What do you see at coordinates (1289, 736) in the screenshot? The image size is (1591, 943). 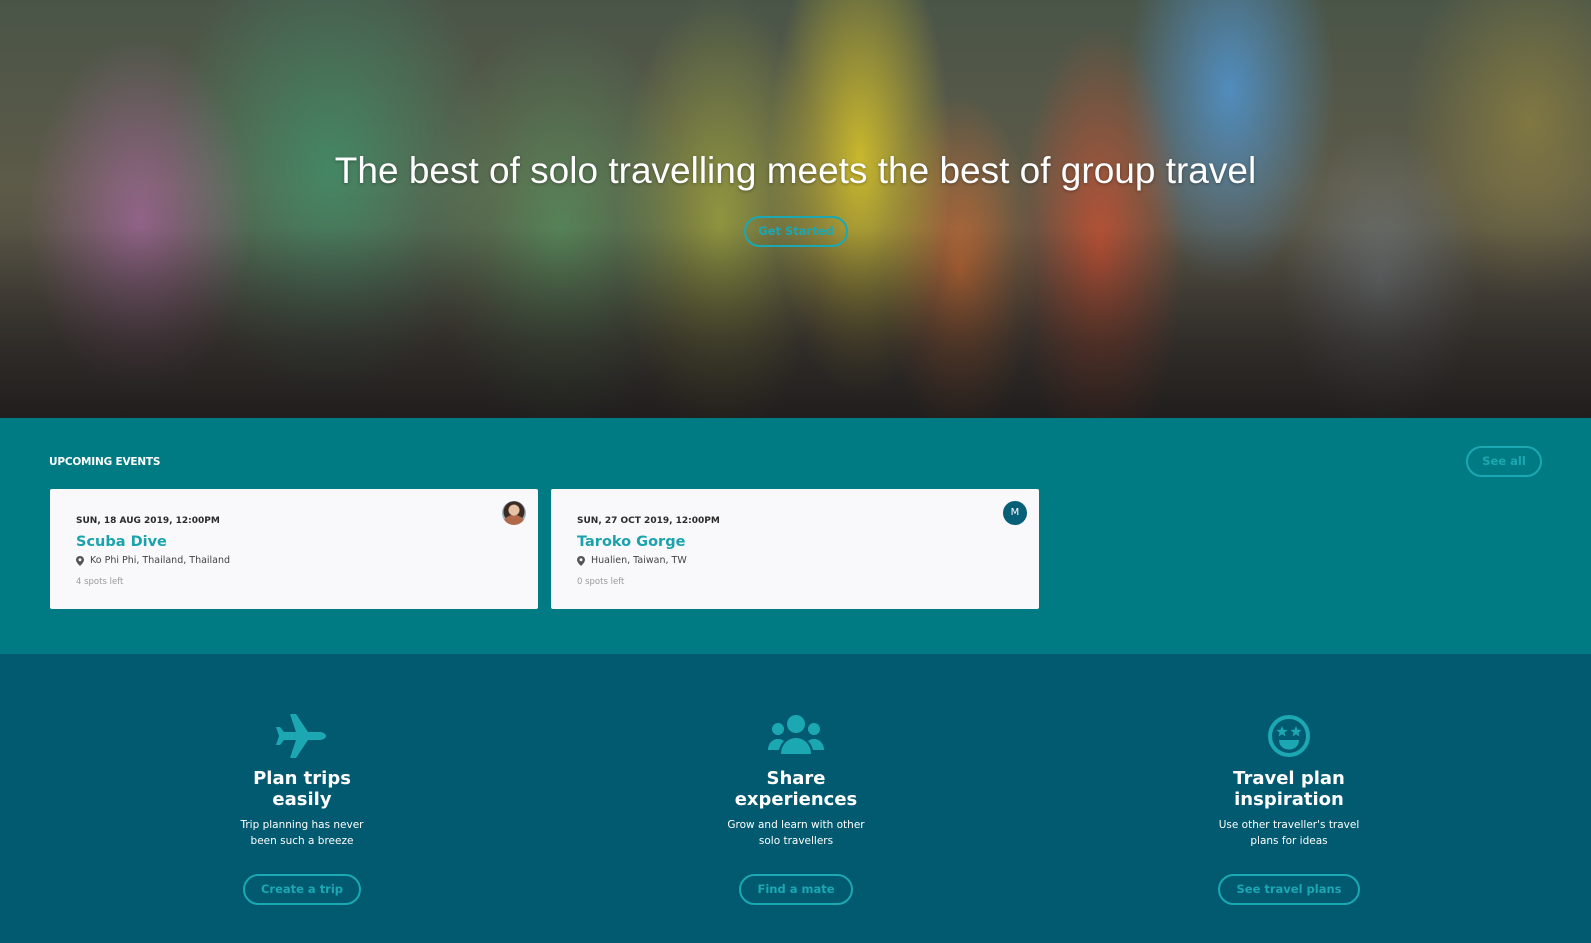 I see `smiley-icon` at bounding box center [1289, 736].